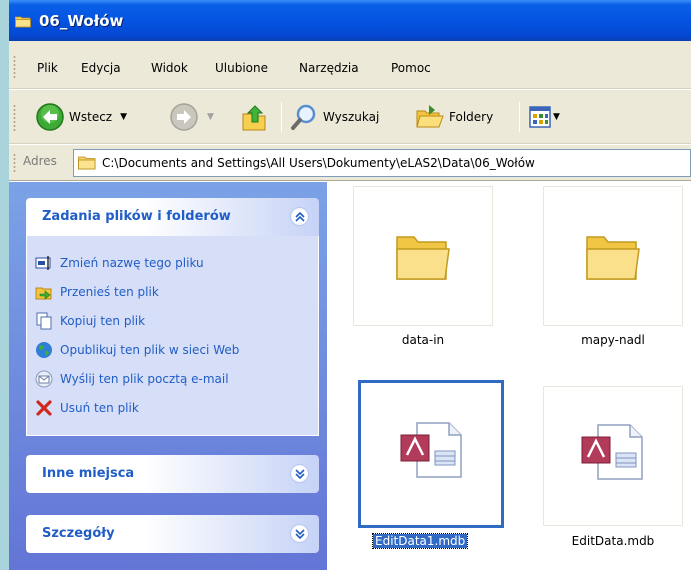 The width and height of the screenshot is (691, 570). What do you see at coordinates (50, 117) in the screenshot?
I see `back-arrow-icon` at bounding box center [50, 117].